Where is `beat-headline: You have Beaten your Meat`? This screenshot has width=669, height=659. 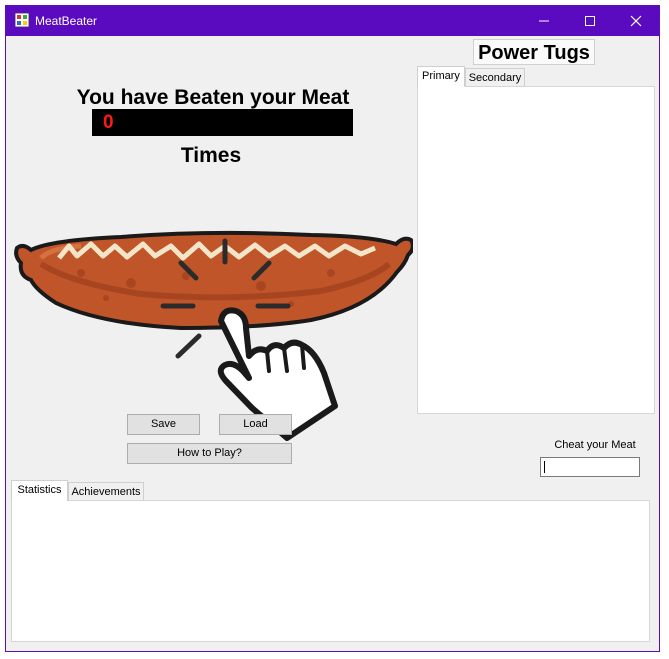
beat-headline: You have Beaten your Meat is located at coordinates (213, 97).